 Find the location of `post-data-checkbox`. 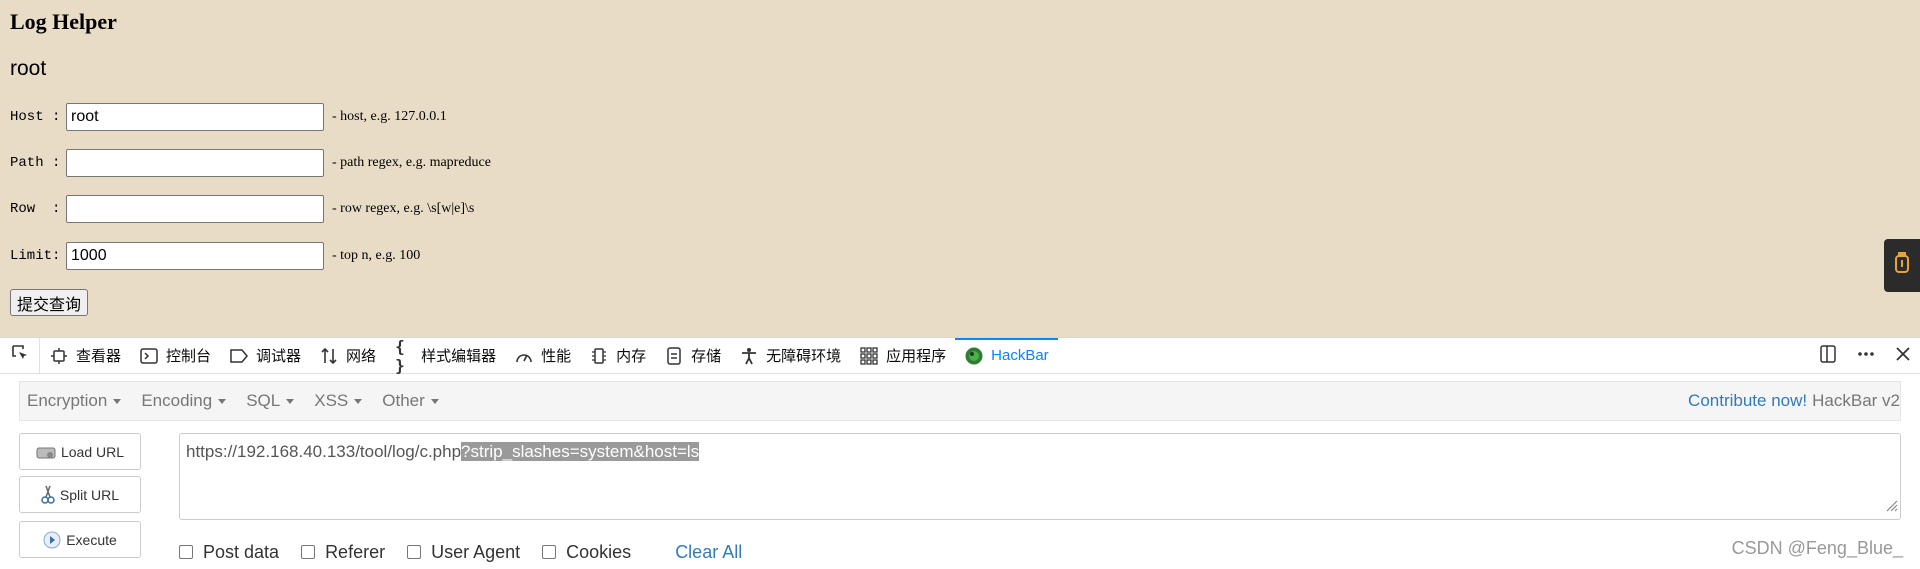

post-data-checkbox is located at coordinates (186, 552).